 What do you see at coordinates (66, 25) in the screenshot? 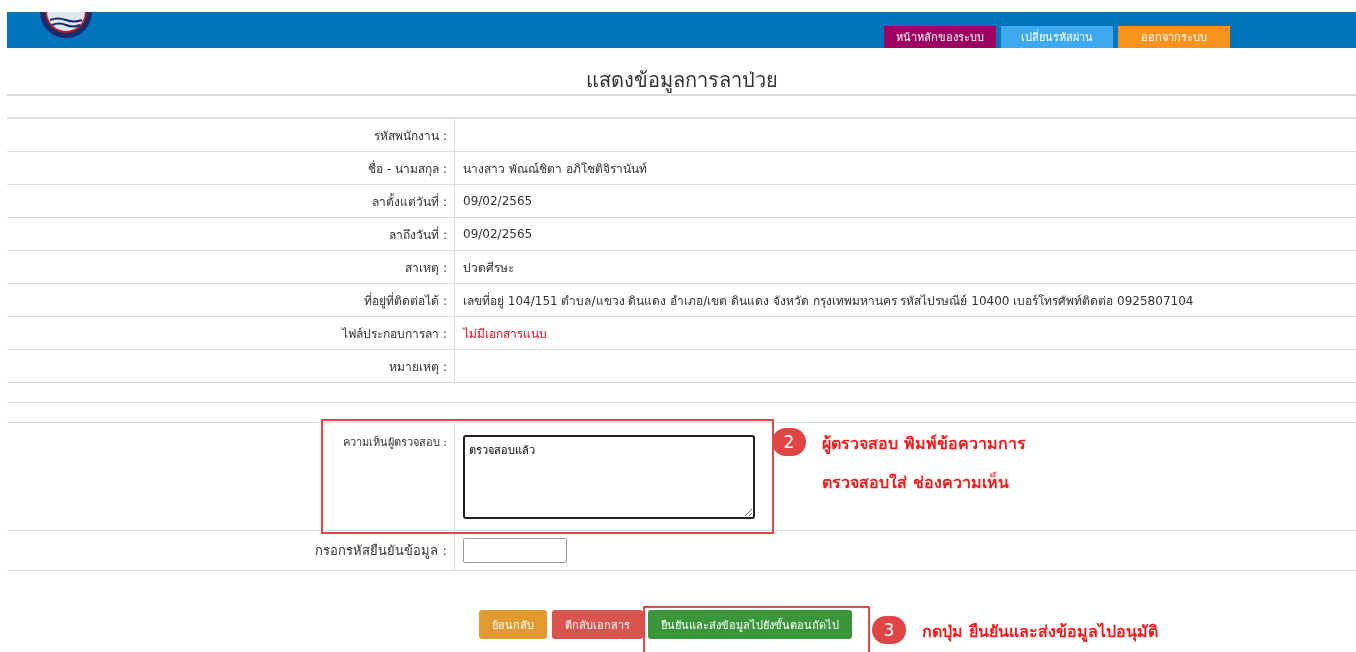
I see `logo-icon` at bounding box center [66, 25].